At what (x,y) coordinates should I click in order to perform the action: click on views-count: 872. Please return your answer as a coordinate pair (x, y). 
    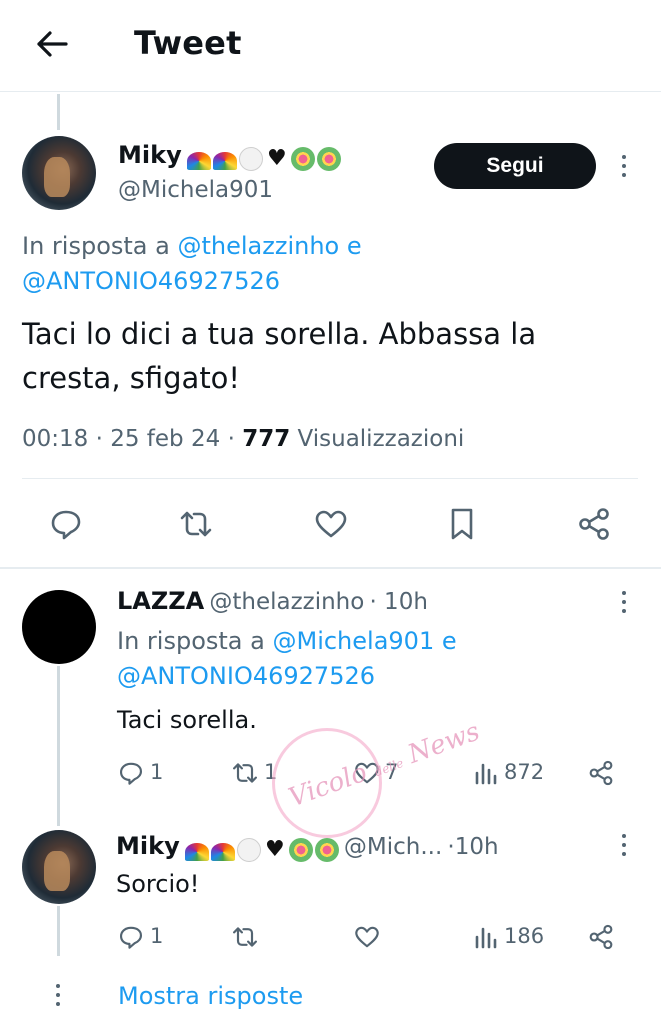
    Looking at the image, I should click on (524, 772).